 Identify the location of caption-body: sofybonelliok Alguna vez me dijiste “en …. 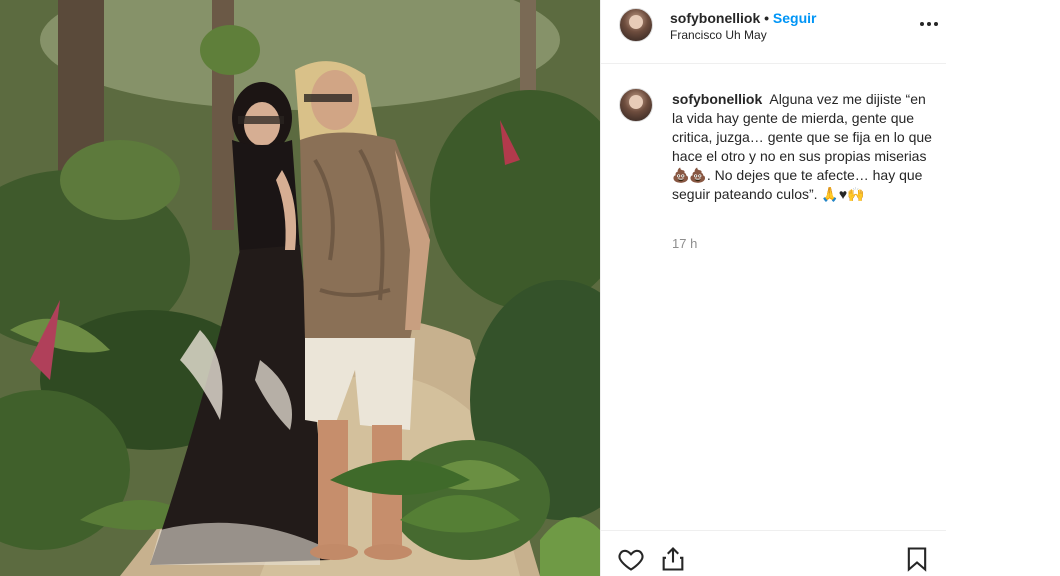
(803, 147).